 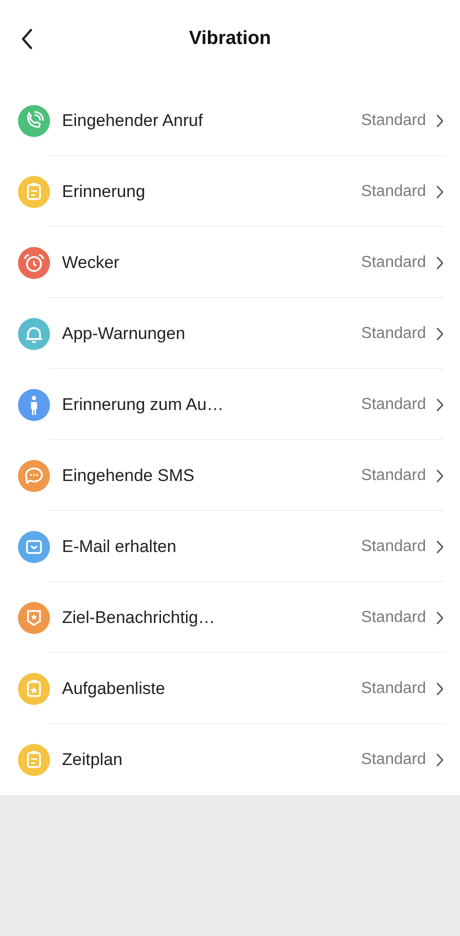 I want to click on row-label: Wecker, so click(x=91, y=263).